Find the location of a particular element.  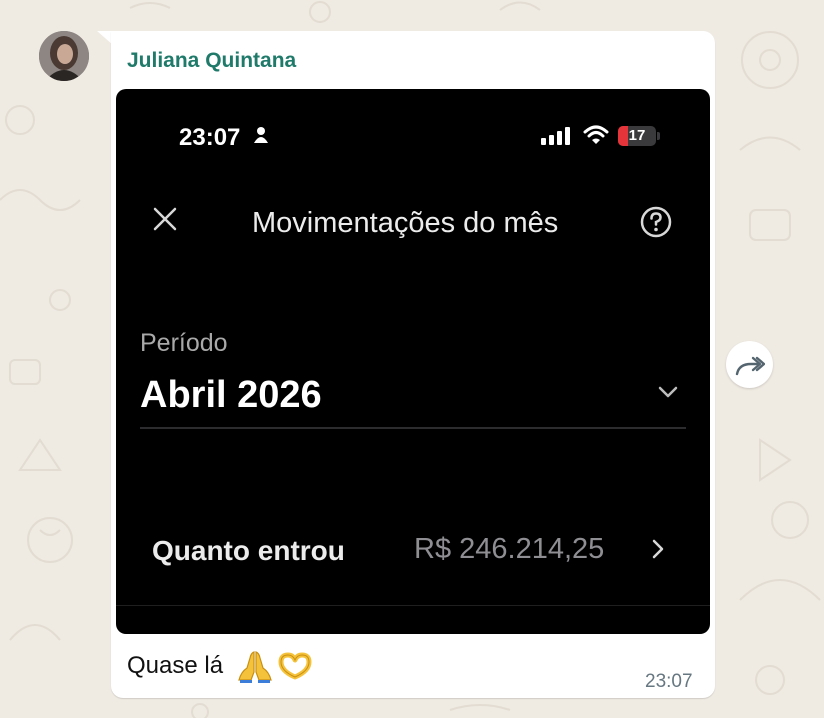

person-icon is located at coordinates (261, 135).